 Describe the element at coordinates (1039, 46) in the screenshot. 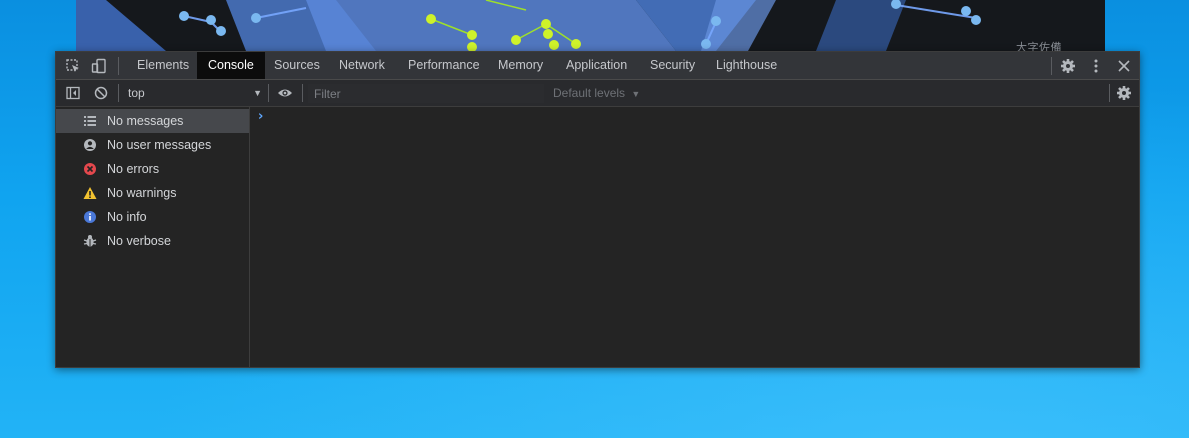

I see `map-place-label: 大字佐備` at that location.